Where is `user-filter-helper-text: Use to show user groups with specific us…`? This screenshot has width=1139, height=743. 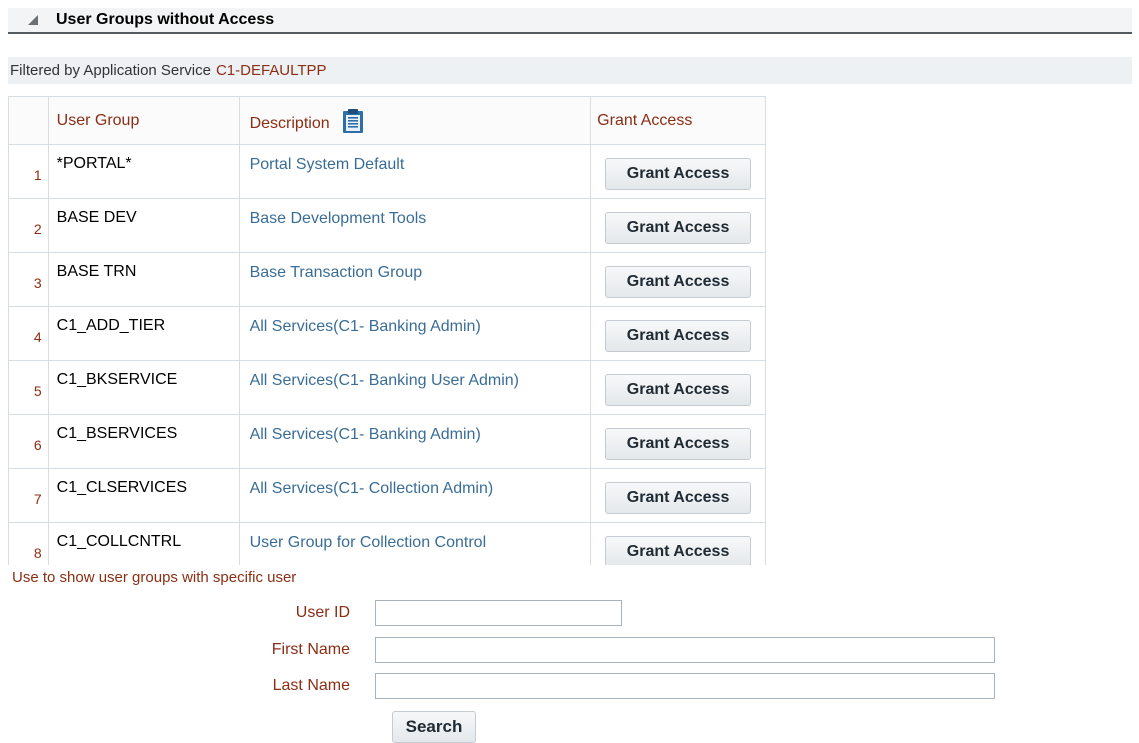
user-filter-helper-text: Use to show user groups with specific us… is located at coordinates (154, 577).